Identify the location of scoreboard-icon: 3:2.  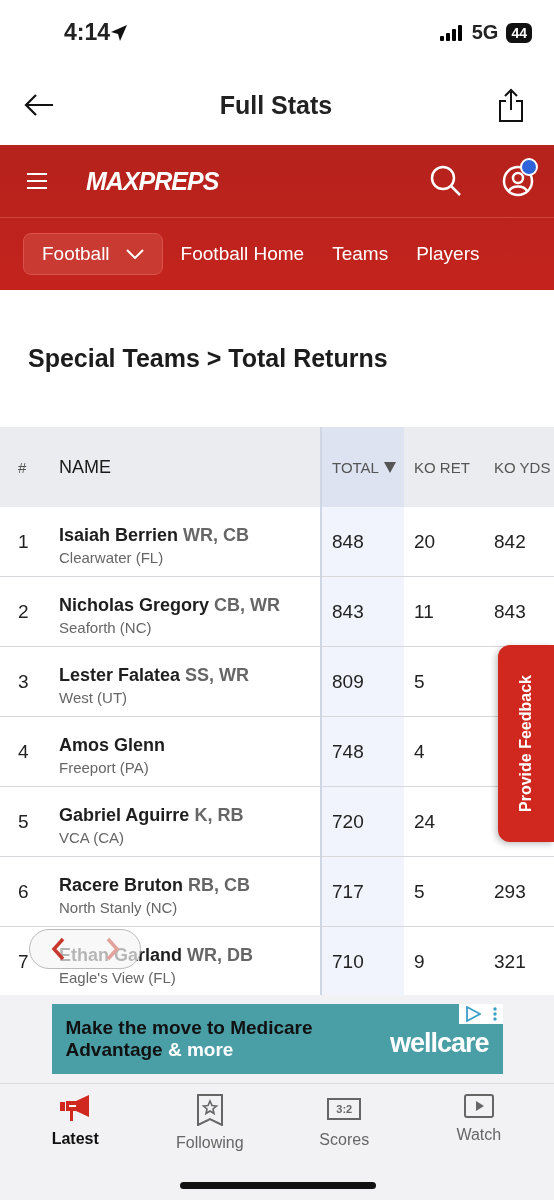
(344, 1109).